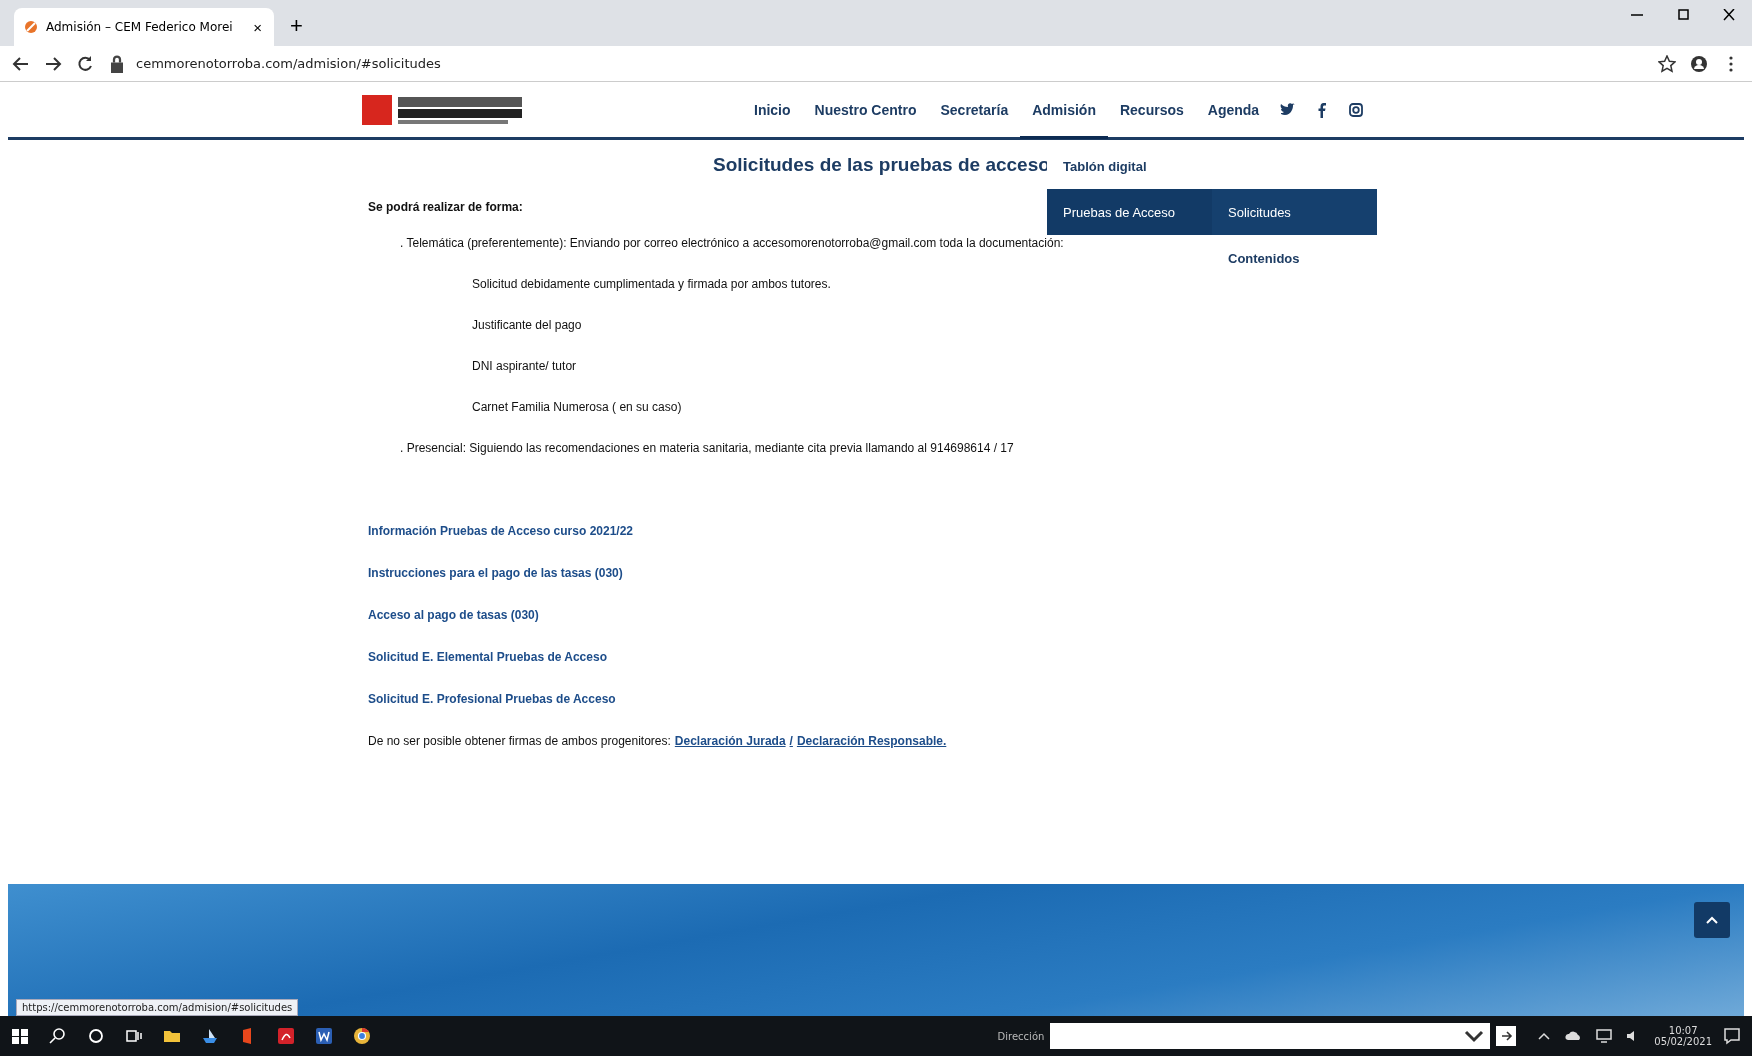 The image size is (1752, 1056). What do you see at coordinates (1064, 111) in the screenshot?
I see `nav-link: Admisión` at bounding box center [1064, 111].